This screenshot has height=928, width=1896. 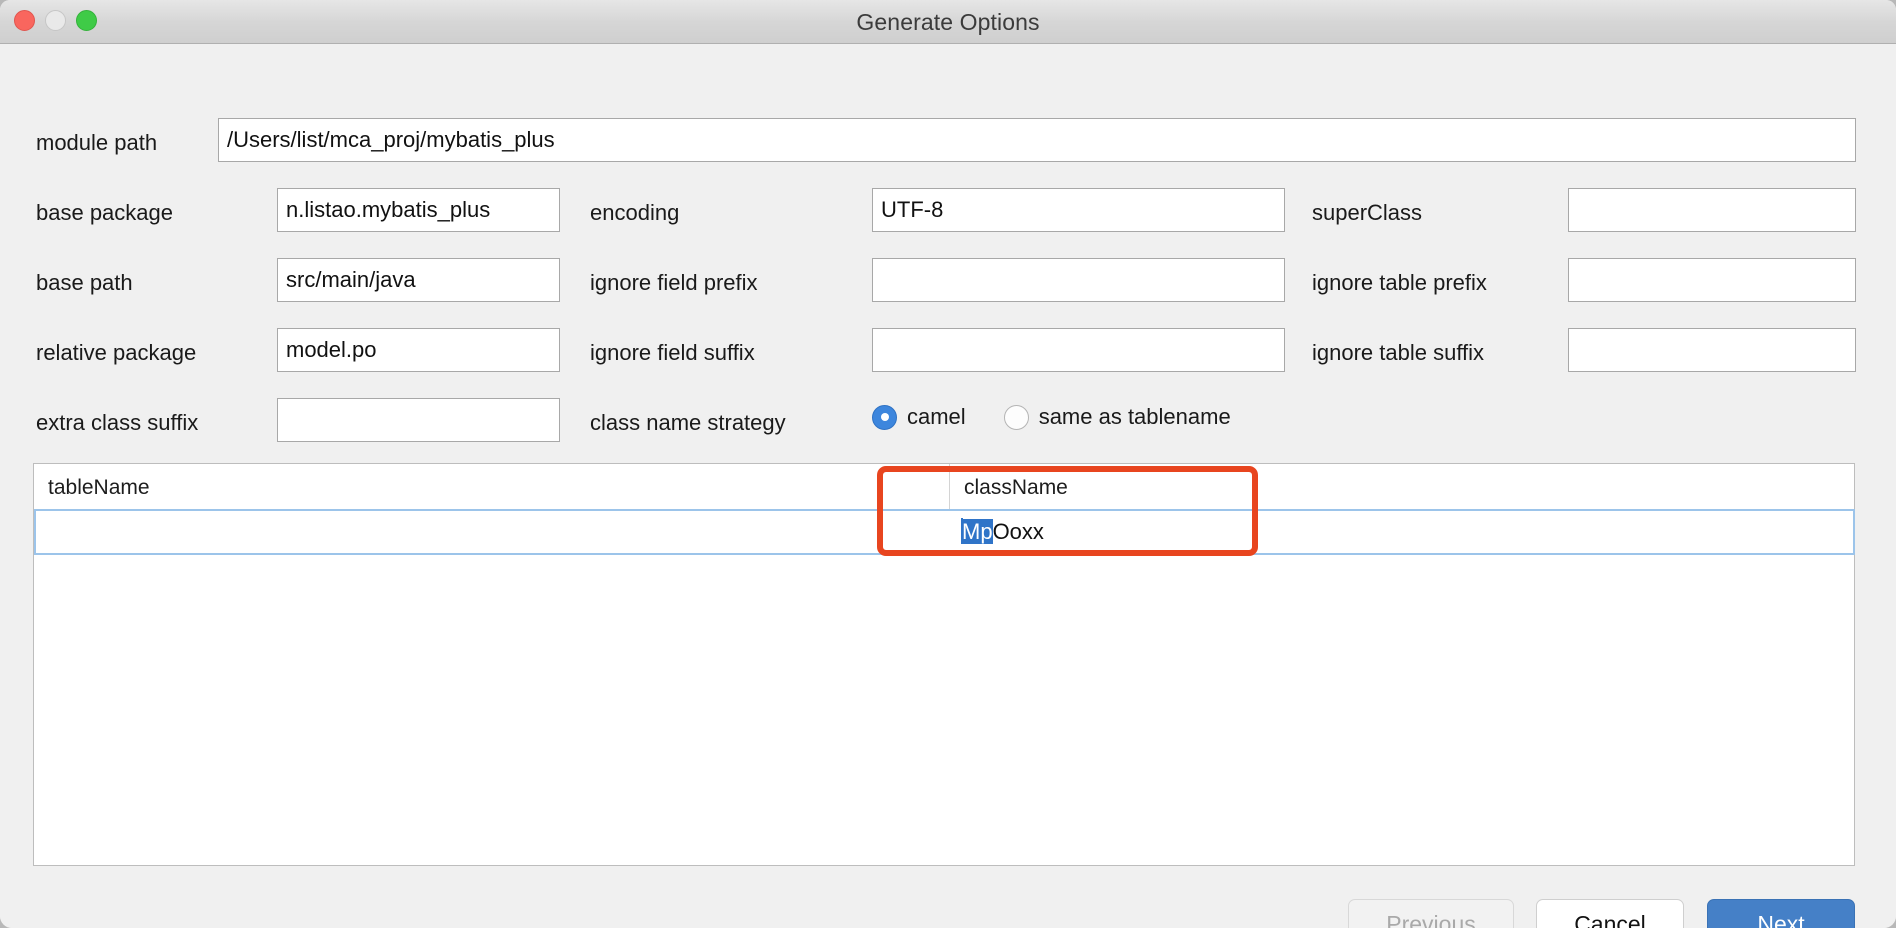 I want to click on title-bar: Generate Options, so click(x=948, y=22).